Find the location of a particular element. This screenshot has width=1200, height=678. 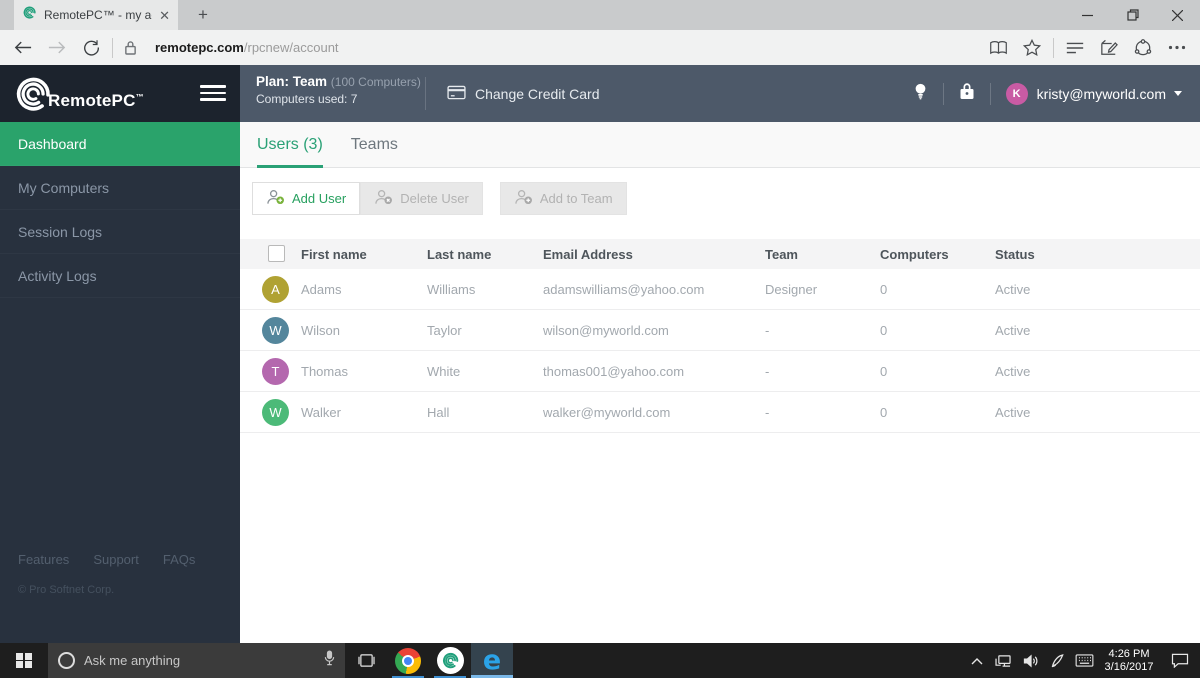

tab-close-icon: ✕ is located at coordinates (164, 15).